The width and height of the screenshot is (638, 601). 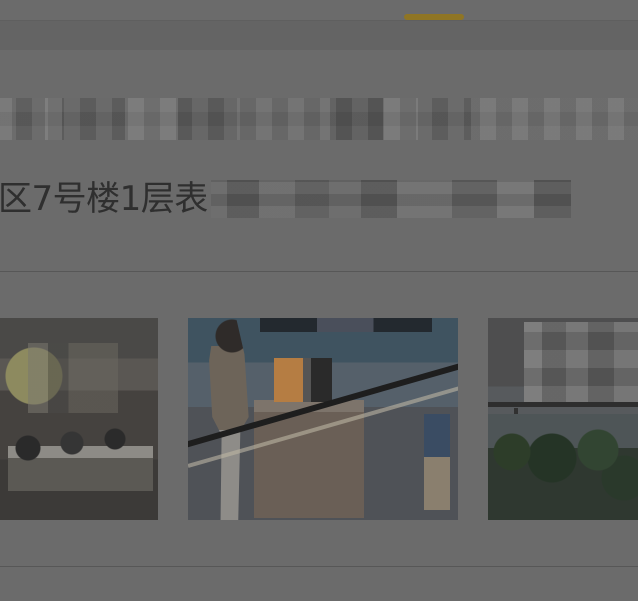 I want to click on bottom-divider, so click(x=319, y=566).